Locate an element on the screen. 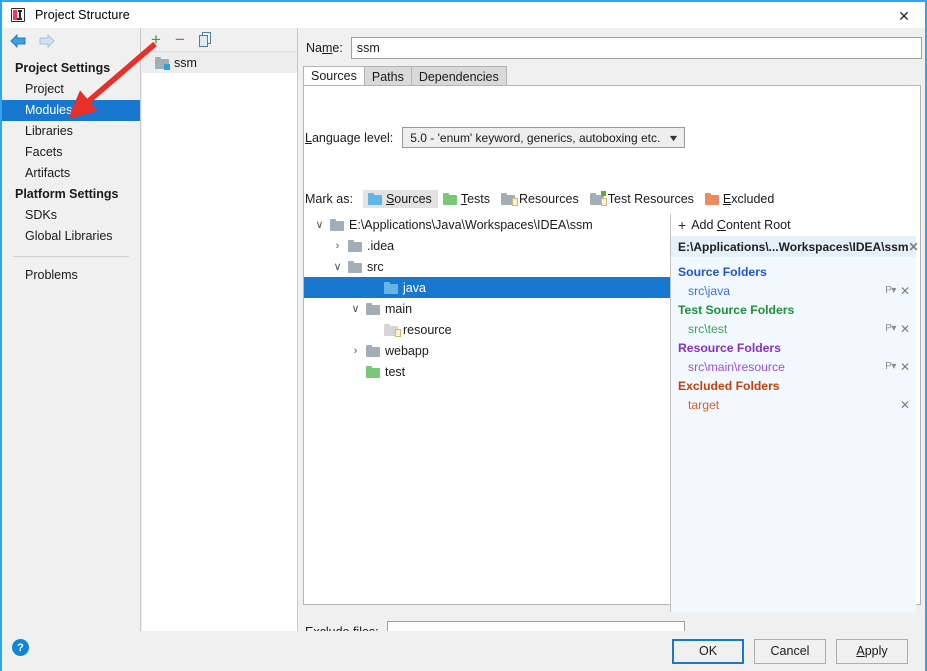 This screenshot has width=927, height=671. remove-module-button: − is located at coordinates (180, 39).